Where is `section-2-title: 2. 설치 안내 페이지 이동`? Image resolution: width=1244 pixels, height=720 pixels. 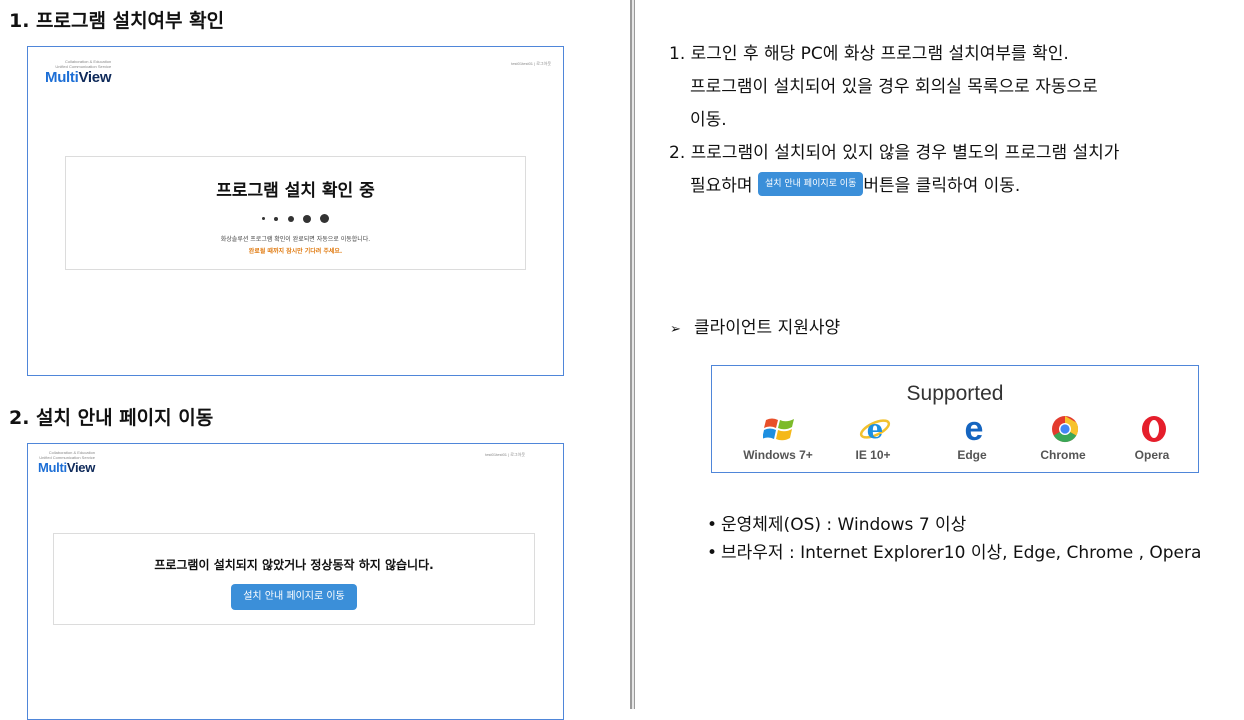
section-2-title: 2. 설치 안내 페이지 이동 is located at coordinates (111, 418).